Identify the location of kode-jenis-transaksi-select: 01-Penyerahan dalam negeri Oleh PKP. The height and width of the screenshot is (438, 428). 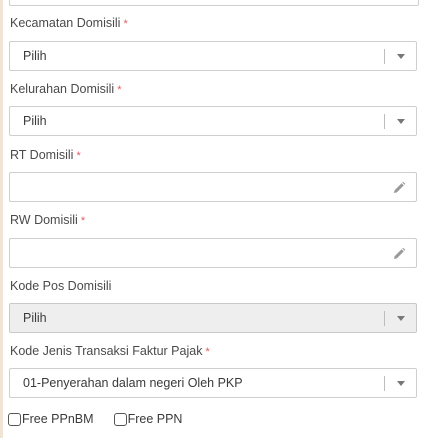
(213, 383).